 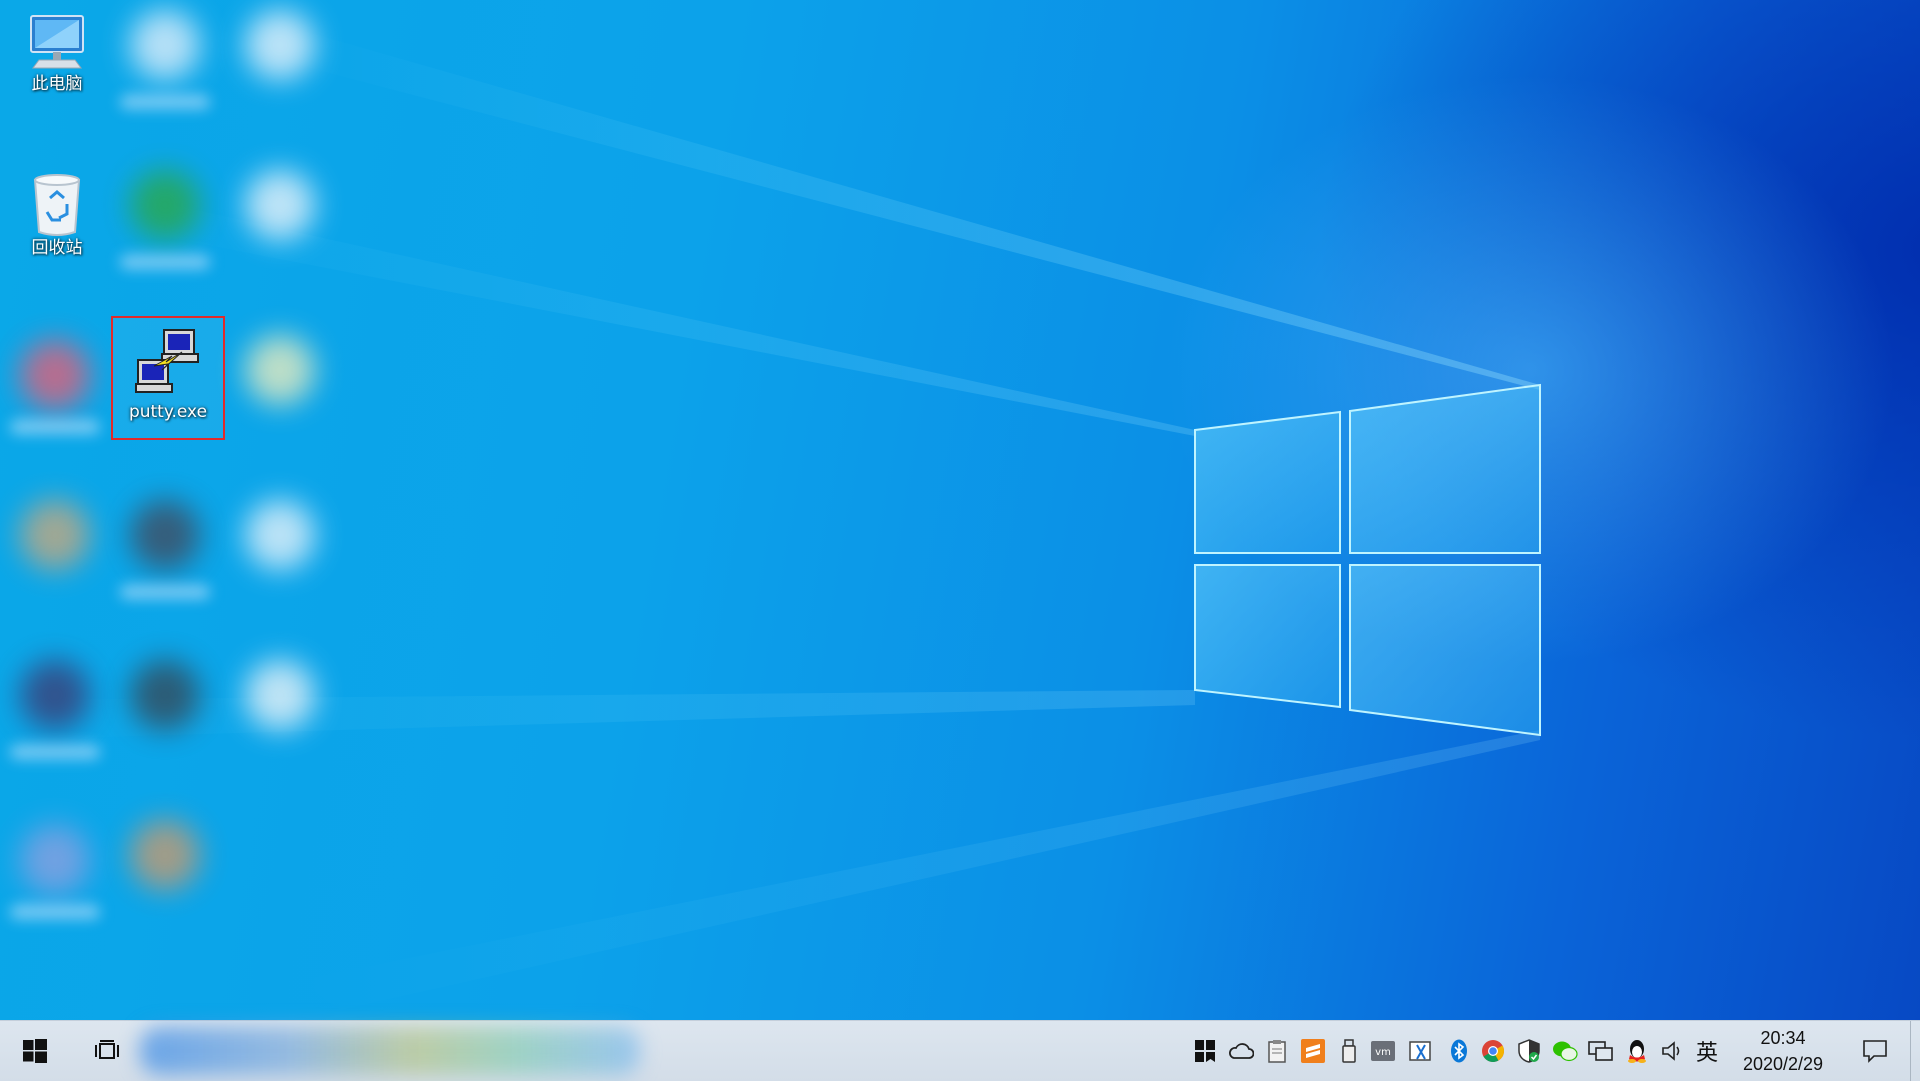 What do you see at coordinates (1783, 1064) in the screenshot?
I see `clock-date: 2020/2/29` at bounding box center [1783, 1064].